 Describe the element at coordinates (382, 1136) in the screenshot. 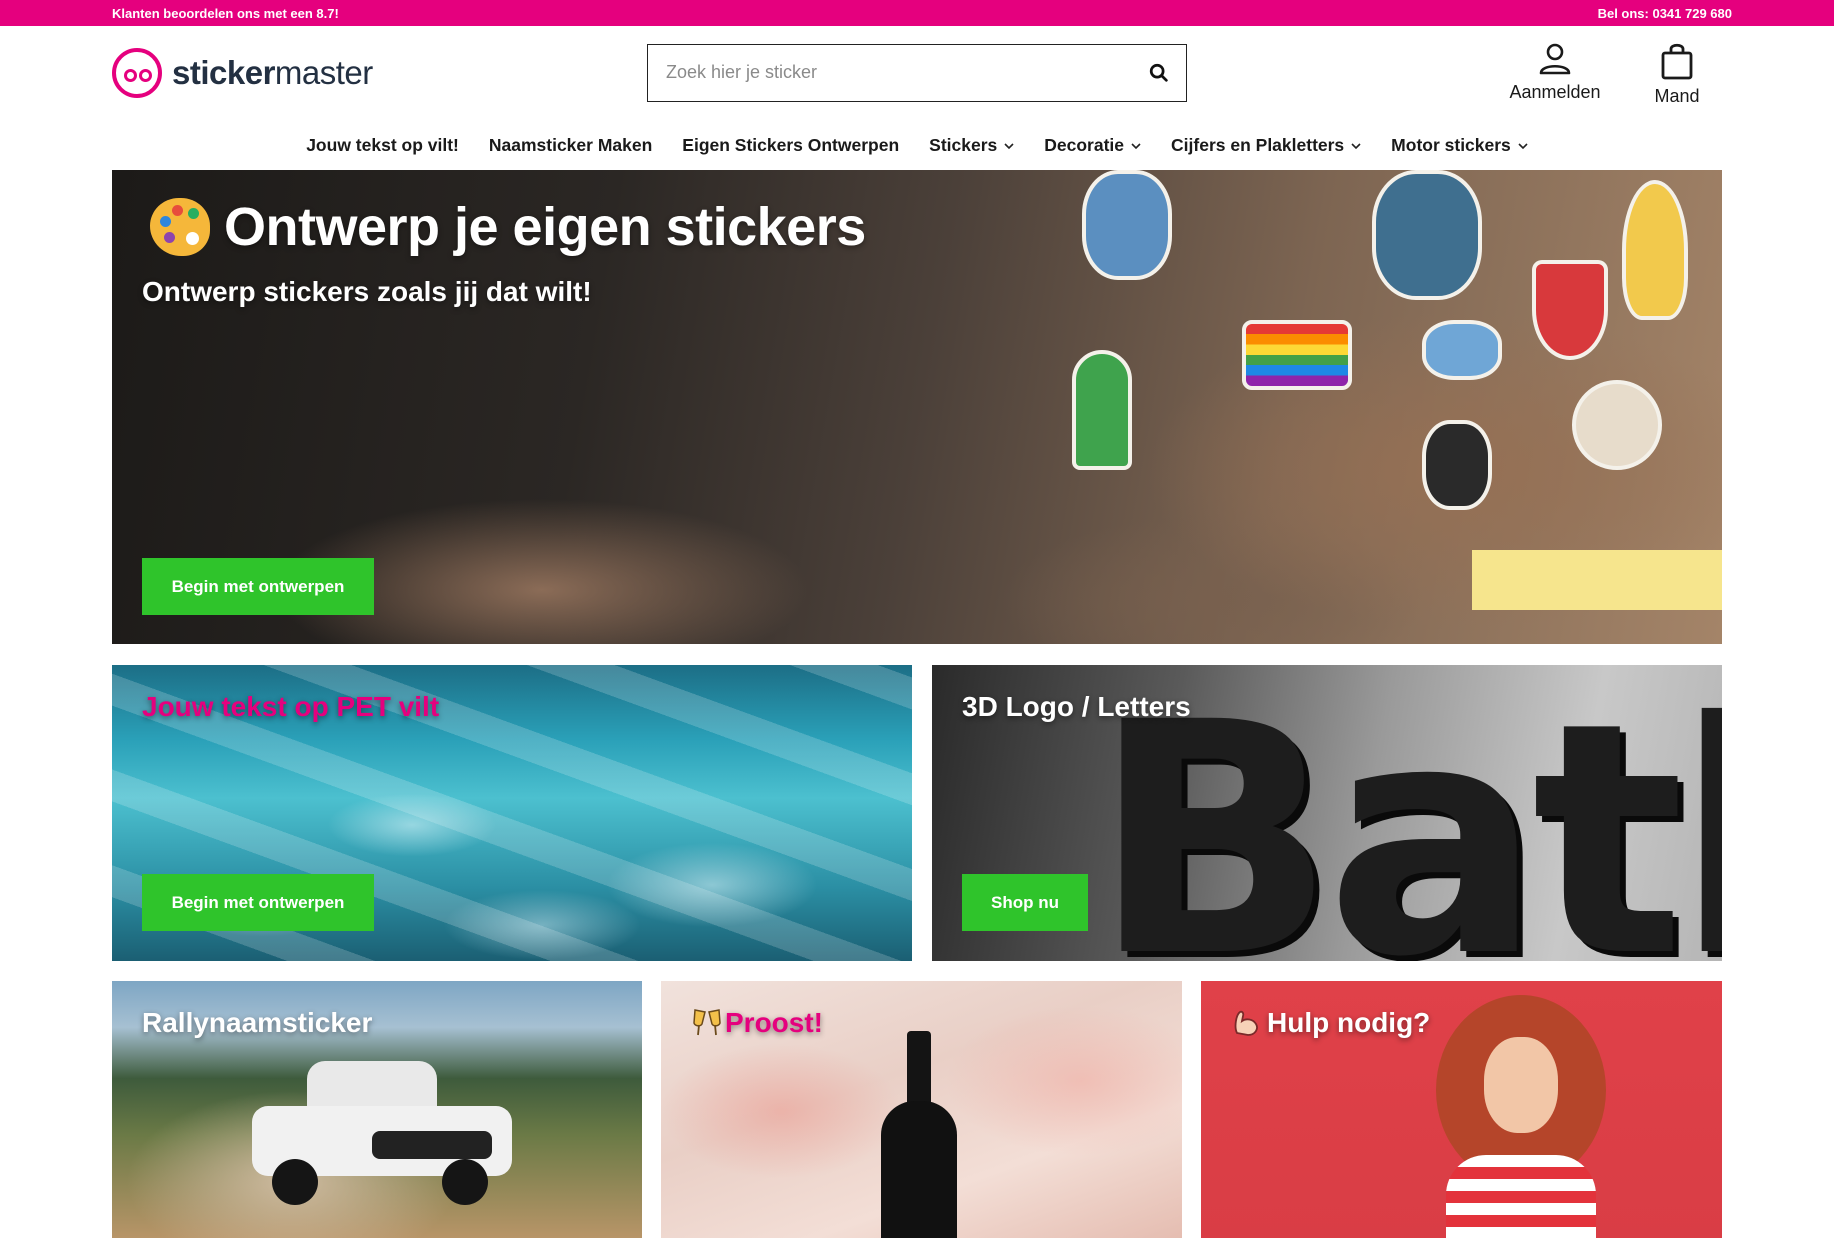

I see `rally-car-image` at that location.